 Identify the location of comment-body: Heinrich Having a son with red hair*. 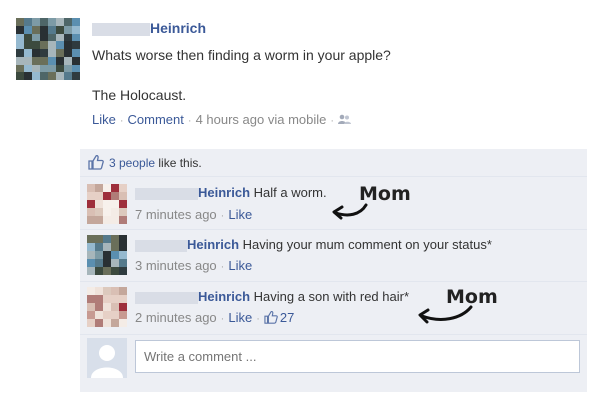
(272, 296).